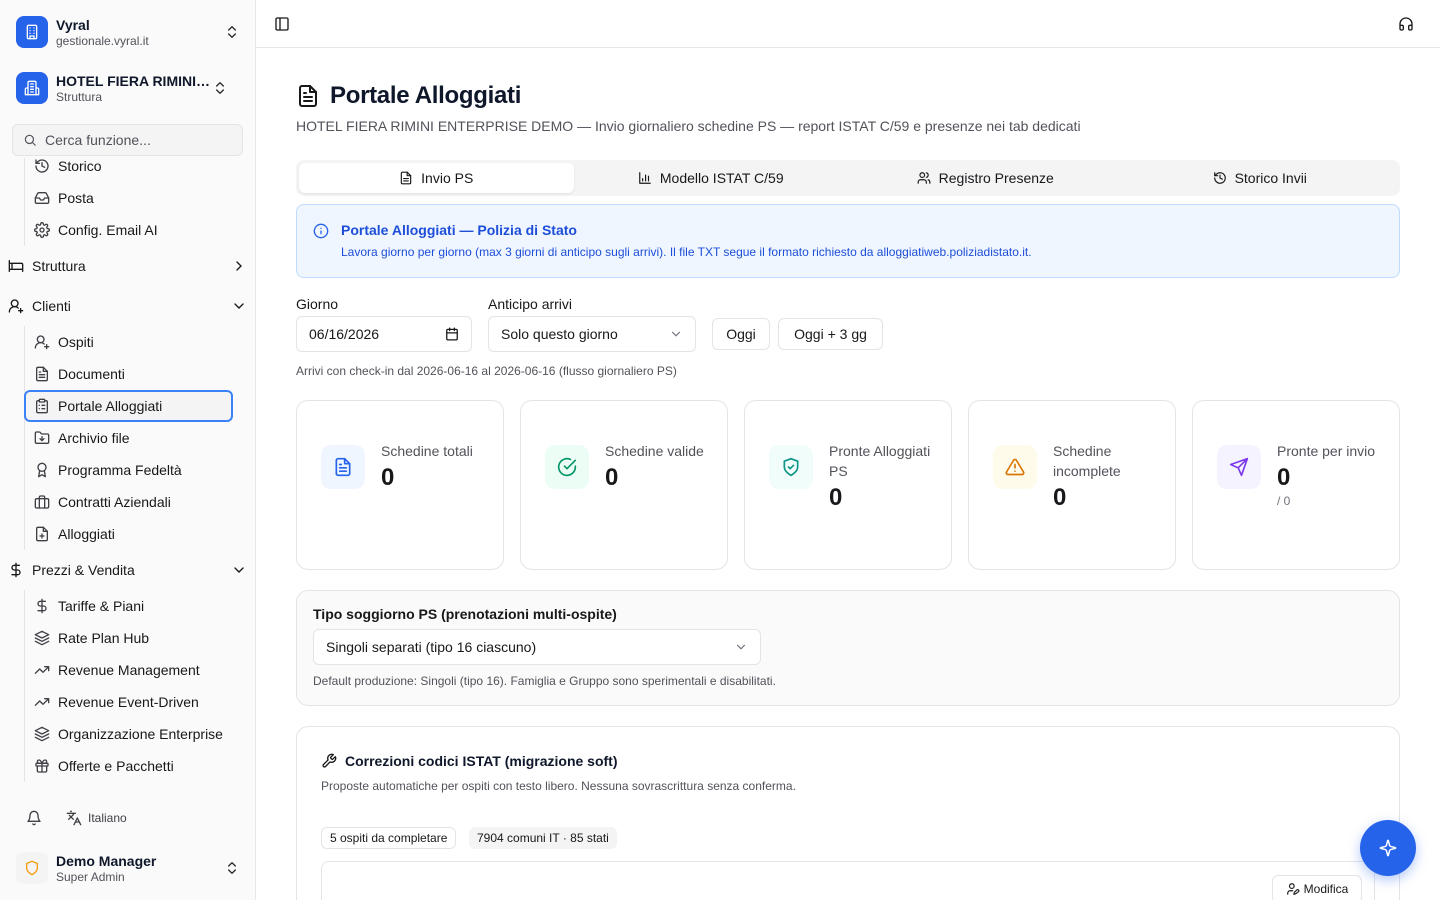  I want to click on today-plus-3-button: Oggi + 3 gg, so click(830, 334).